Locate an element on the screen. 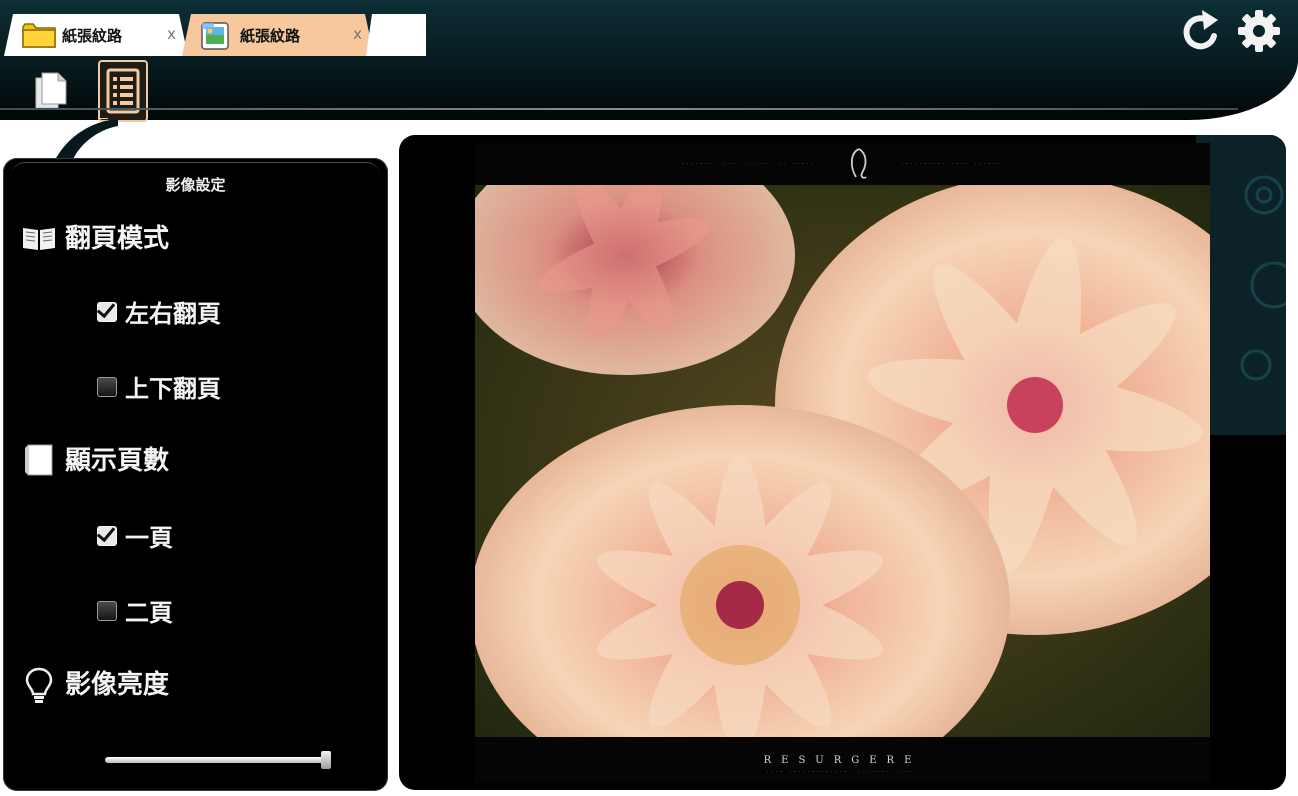 This screenshot has height=796, width=1298. tab-image-file: 紙張紋路 x is located at coordinates (278, 35).